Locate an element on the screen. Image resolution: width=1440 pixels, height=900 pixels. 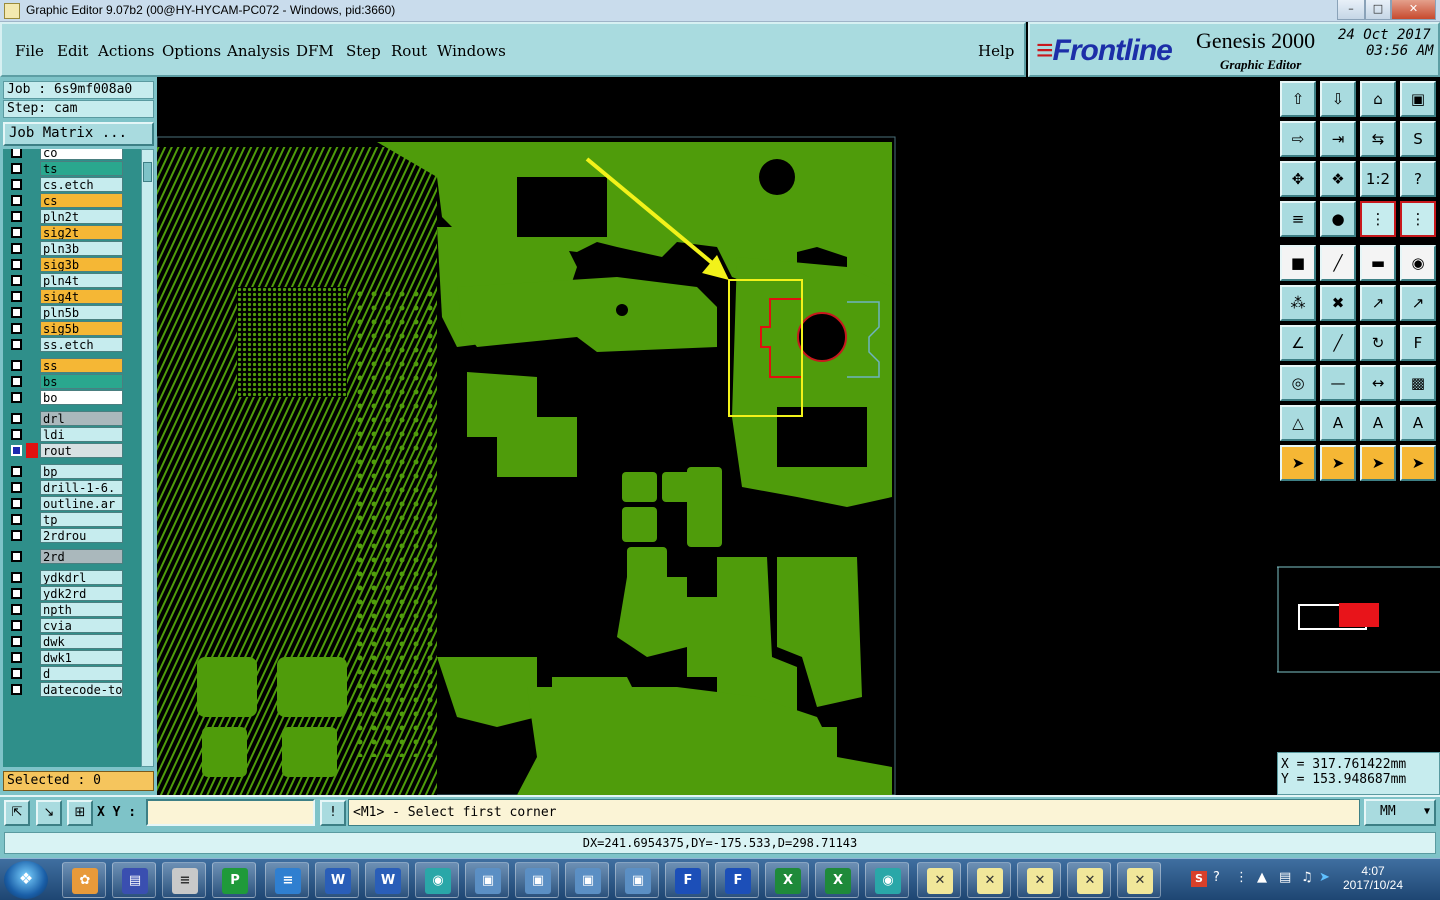
layer-name: 2rd is located at coordinates (81, 556).